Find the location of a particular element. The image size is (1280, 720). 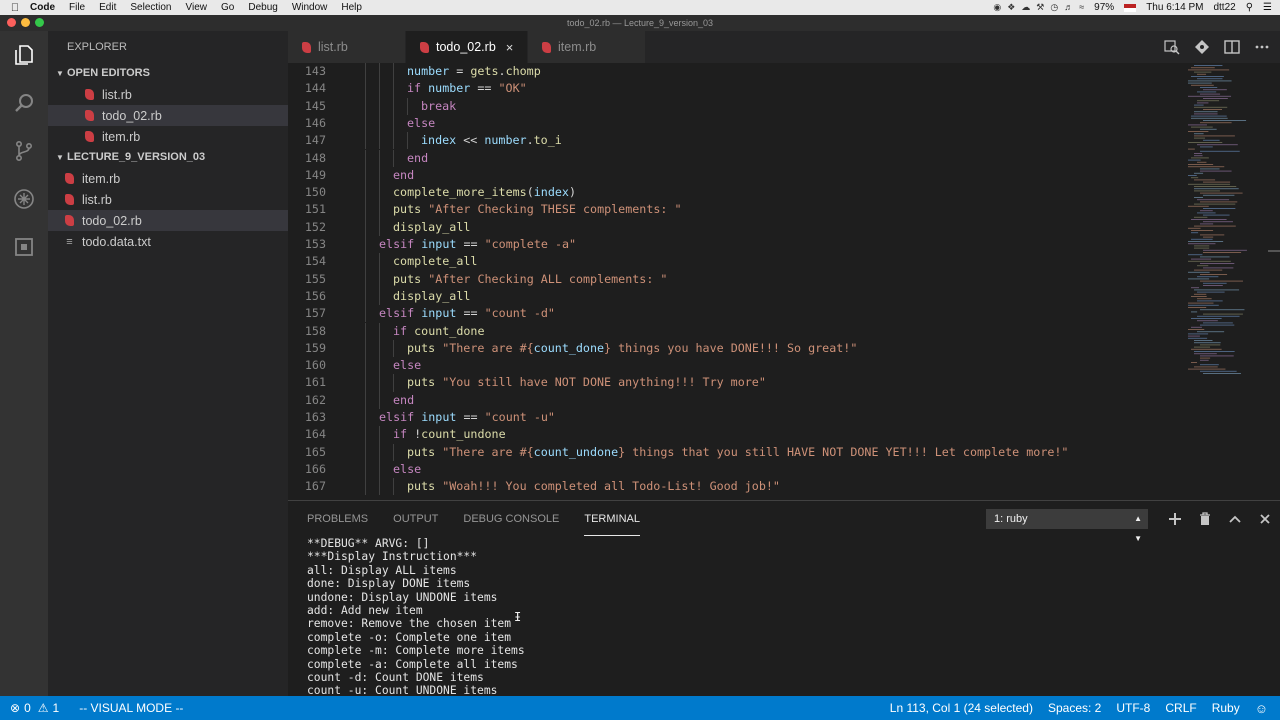

open-editors-header: ▼ OPEN EDITORS is located at coordinates (168, 73).